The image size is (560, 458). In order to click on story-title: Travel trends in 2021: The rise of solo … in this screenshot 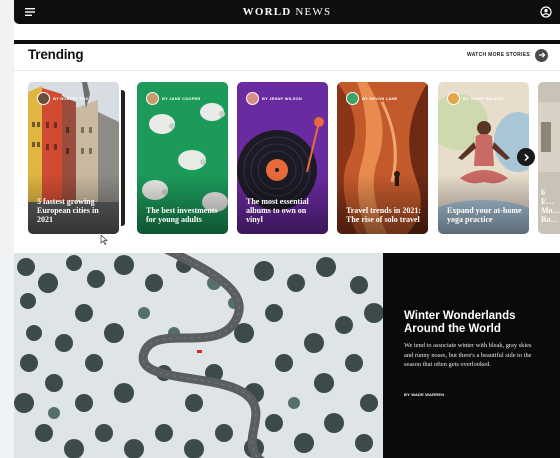, I will do `click(384, 215)`.